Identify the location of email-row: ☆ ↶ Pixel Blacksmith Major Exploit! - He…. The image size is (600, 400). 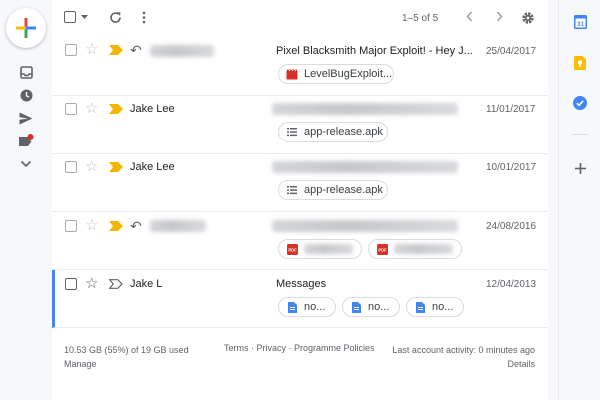
(300, 67).